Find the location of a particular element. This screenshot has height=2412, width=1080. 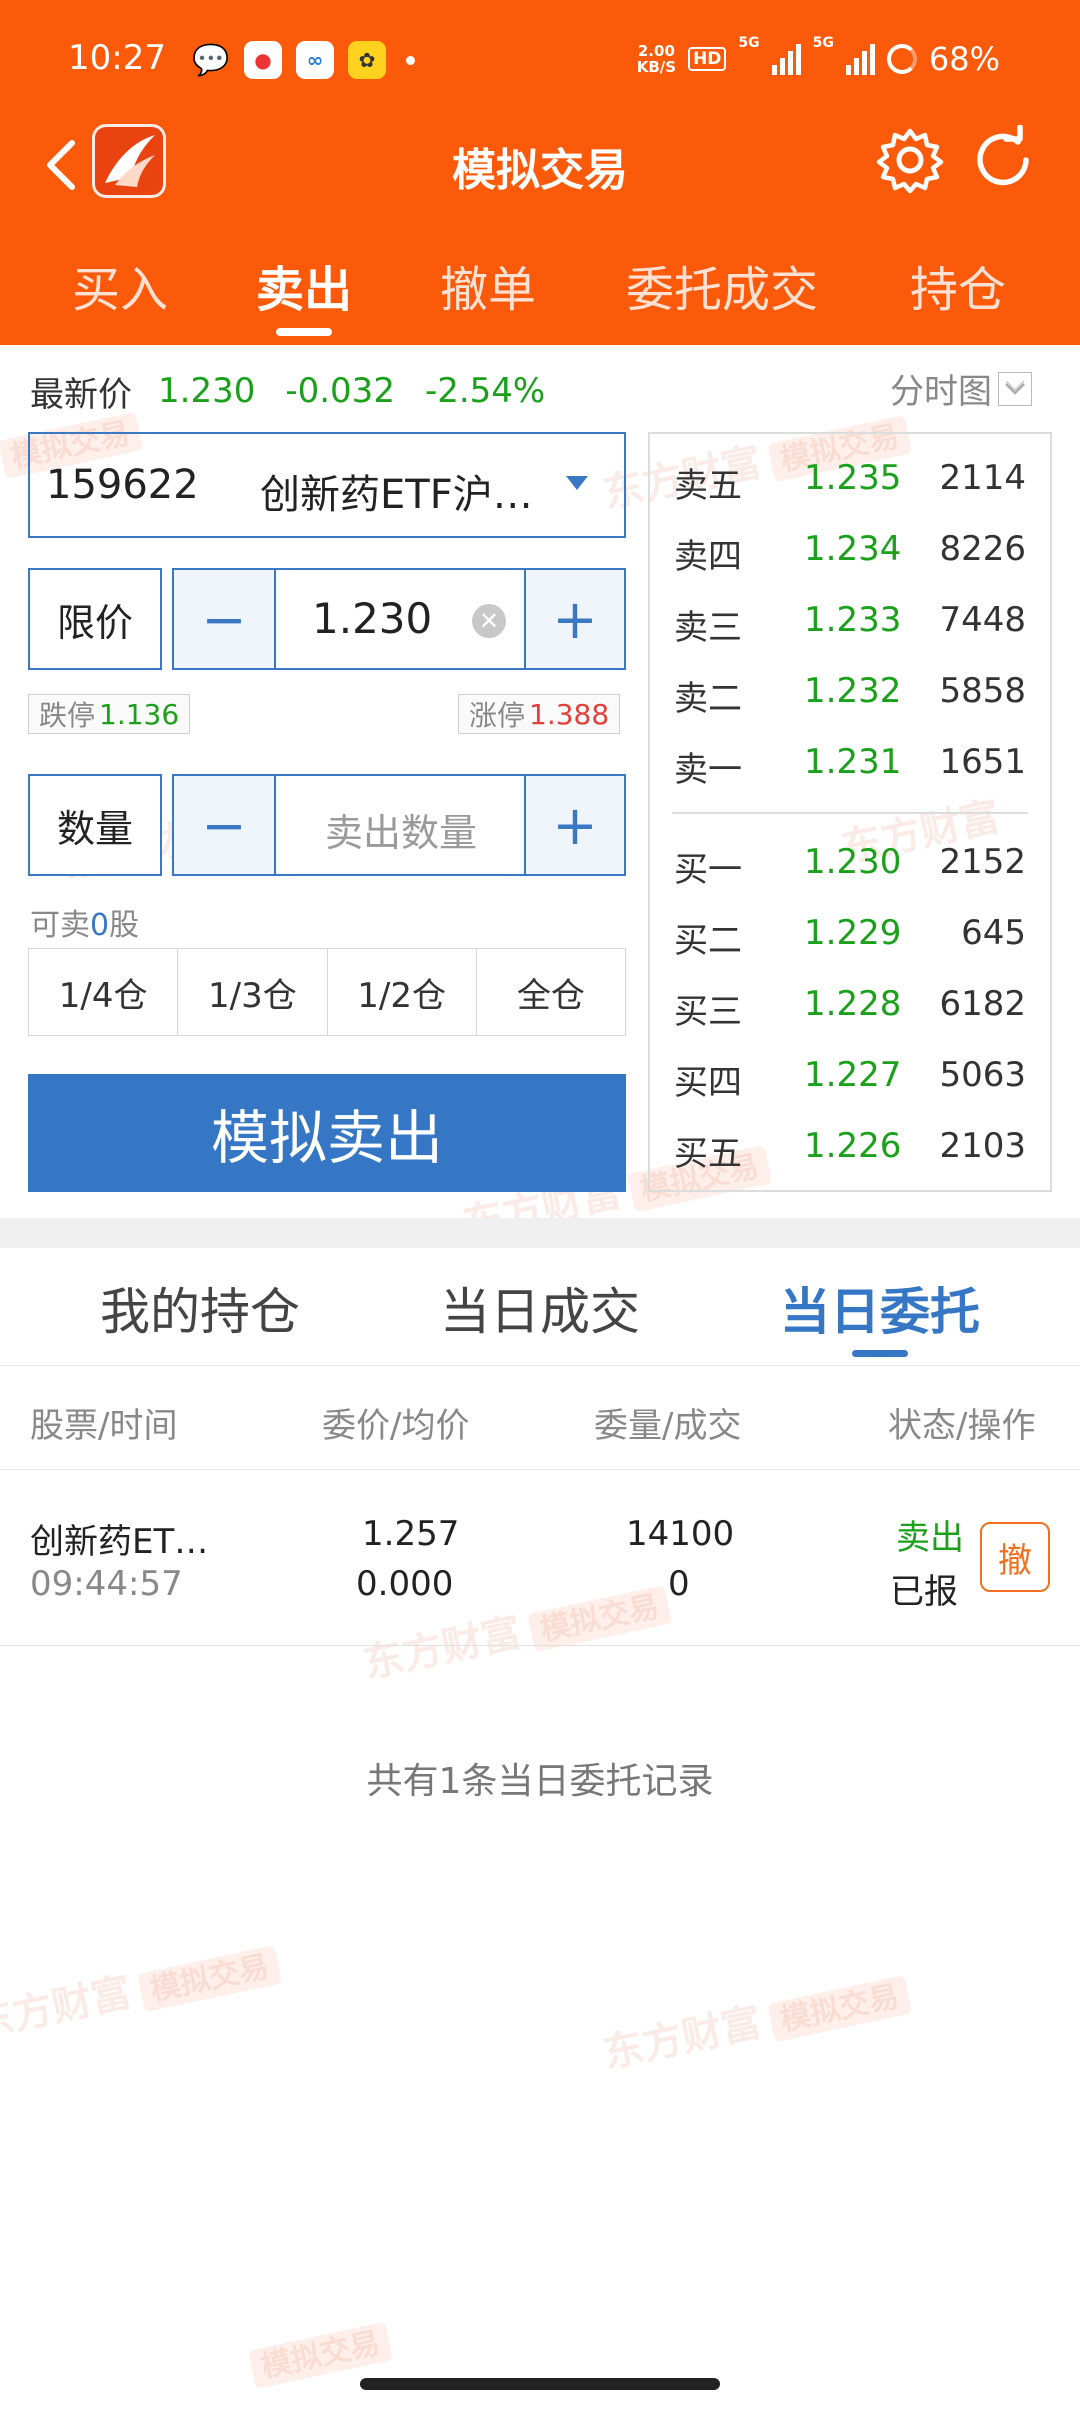

position-portion-selector: 1/4仓 1/3仓 1/2仓 全仓 is located at coordinates (327, 992).